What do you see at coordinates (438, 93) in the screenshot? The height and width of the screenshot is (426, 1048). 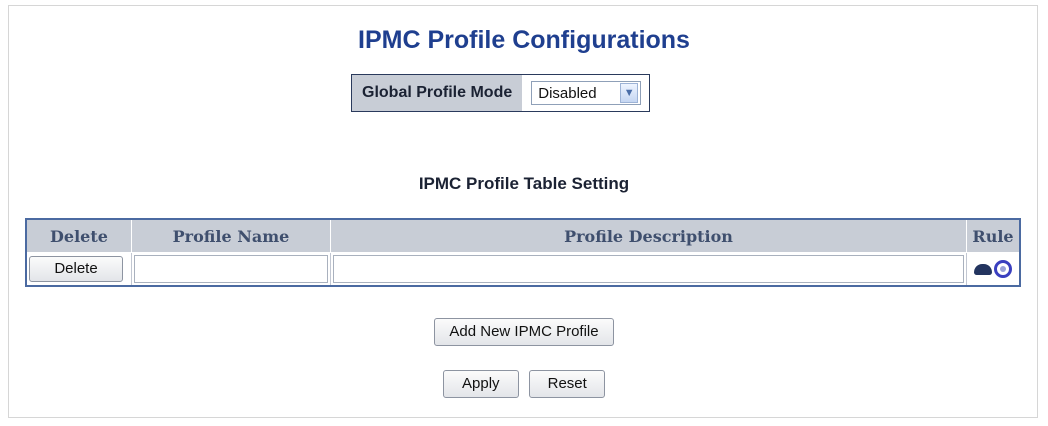 I see `global-profile-mode-label: Global Profile Mode` at bounding box center [438, 93].